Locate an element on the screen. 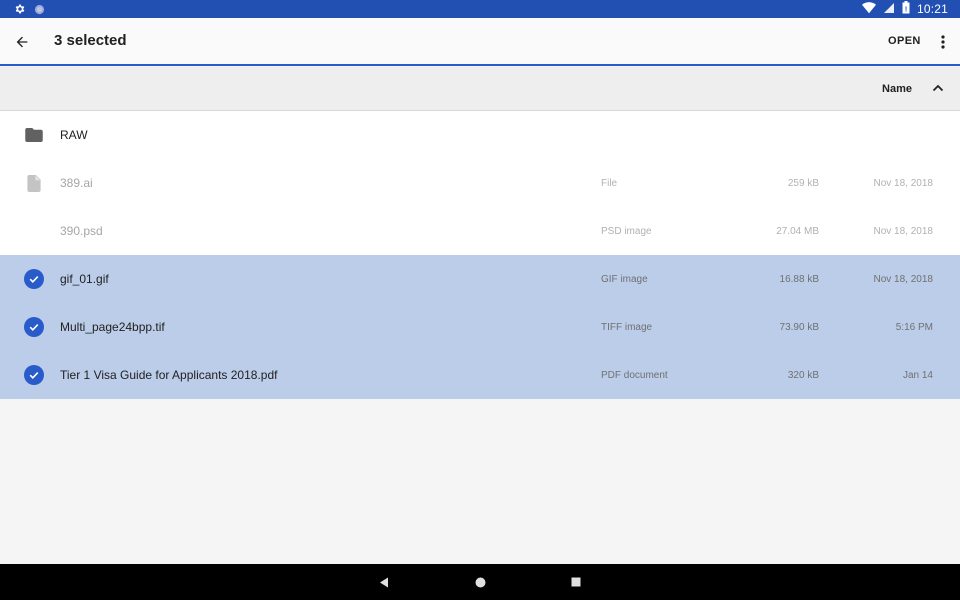 Image resolution: width=960 pixels, height=600 pixels. arrow-back-icon is located at coordinates (22, 42).